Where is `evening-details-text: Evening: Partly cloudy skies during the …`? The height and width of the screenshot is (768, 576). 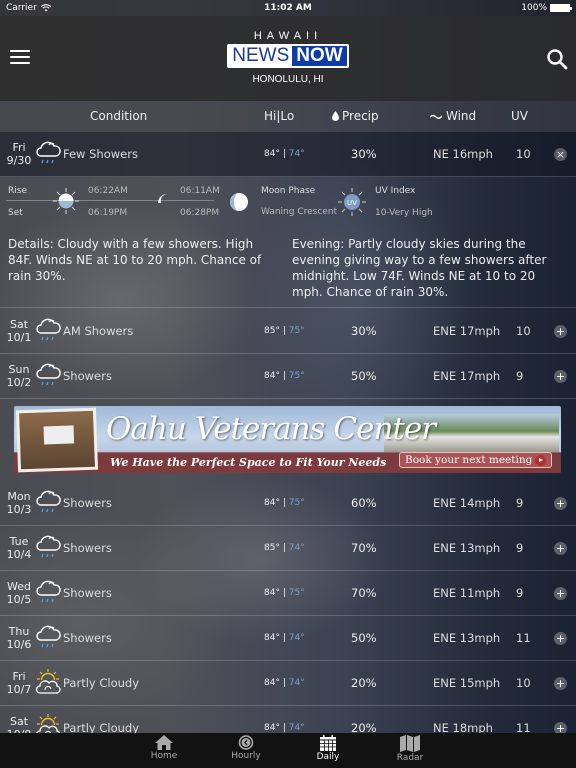 evening-details-text: Evening: Partly cloudy skies during the … is located at coordinates (419, 268).